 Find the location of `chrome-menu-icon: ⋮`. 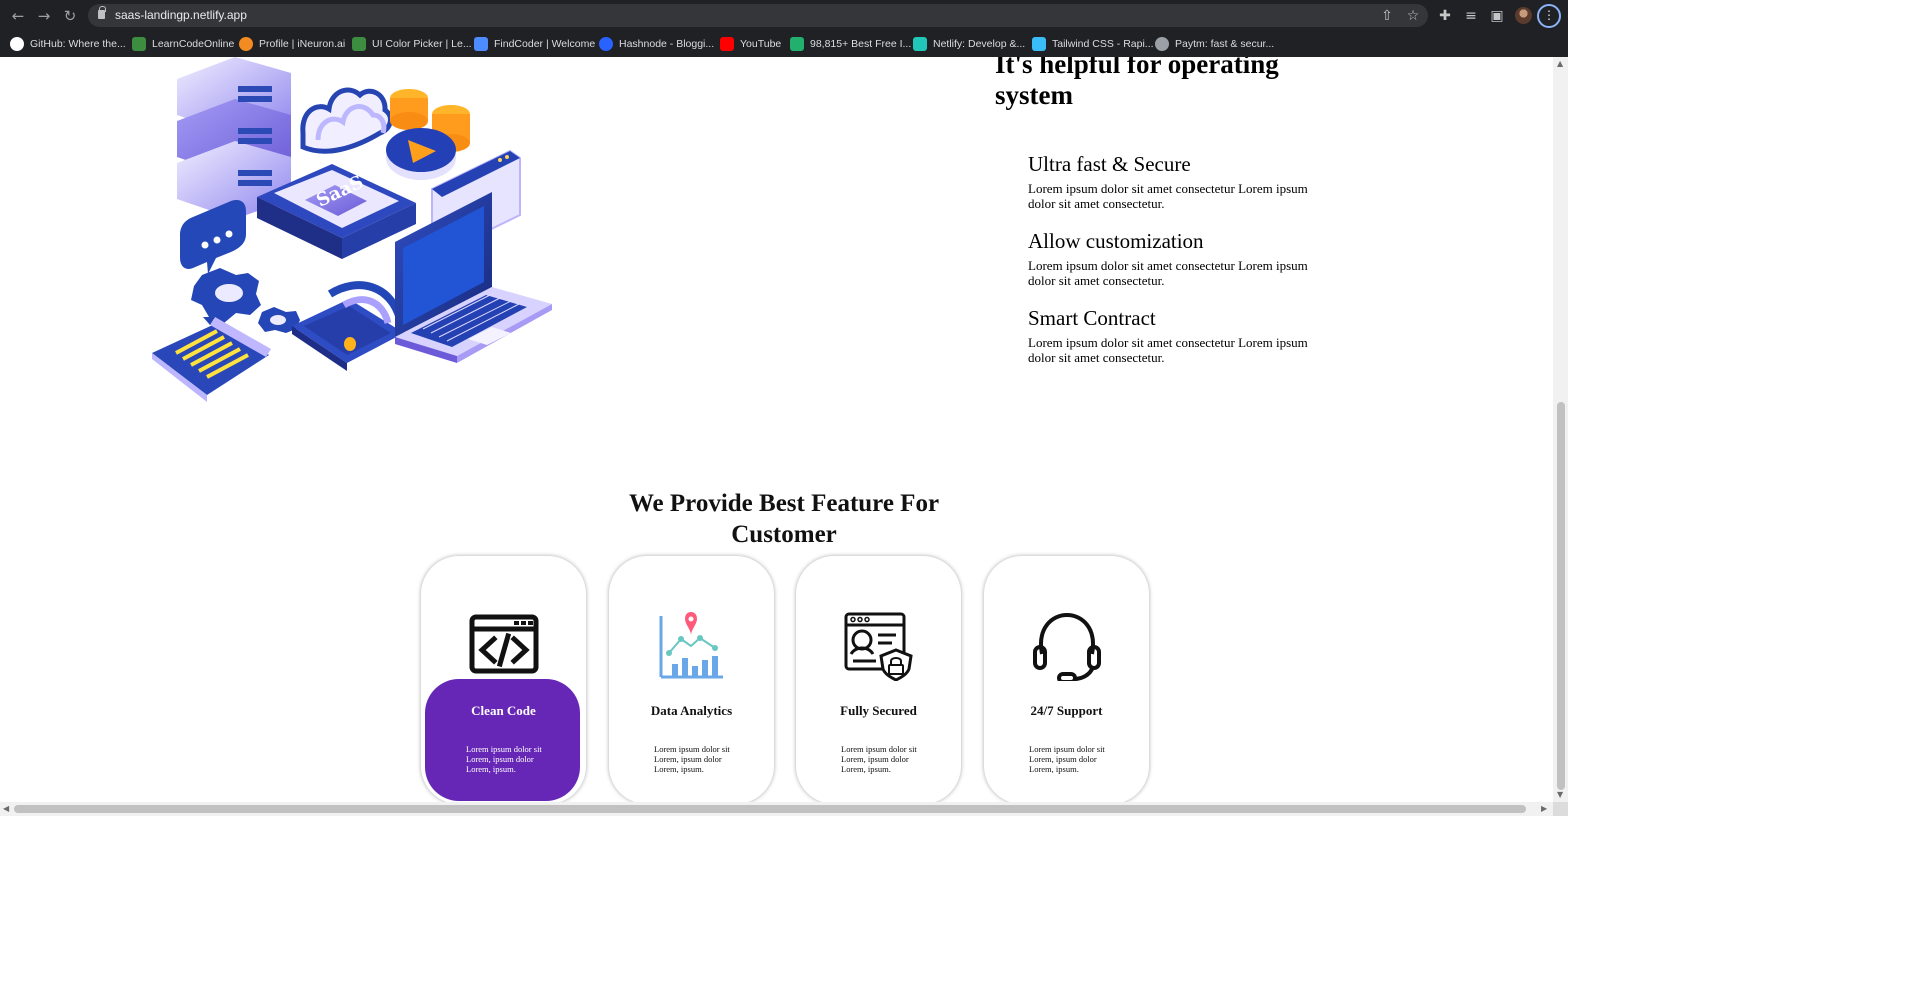

chrome-menu-icon: ⋮ is located at coordinates (1549, 16).